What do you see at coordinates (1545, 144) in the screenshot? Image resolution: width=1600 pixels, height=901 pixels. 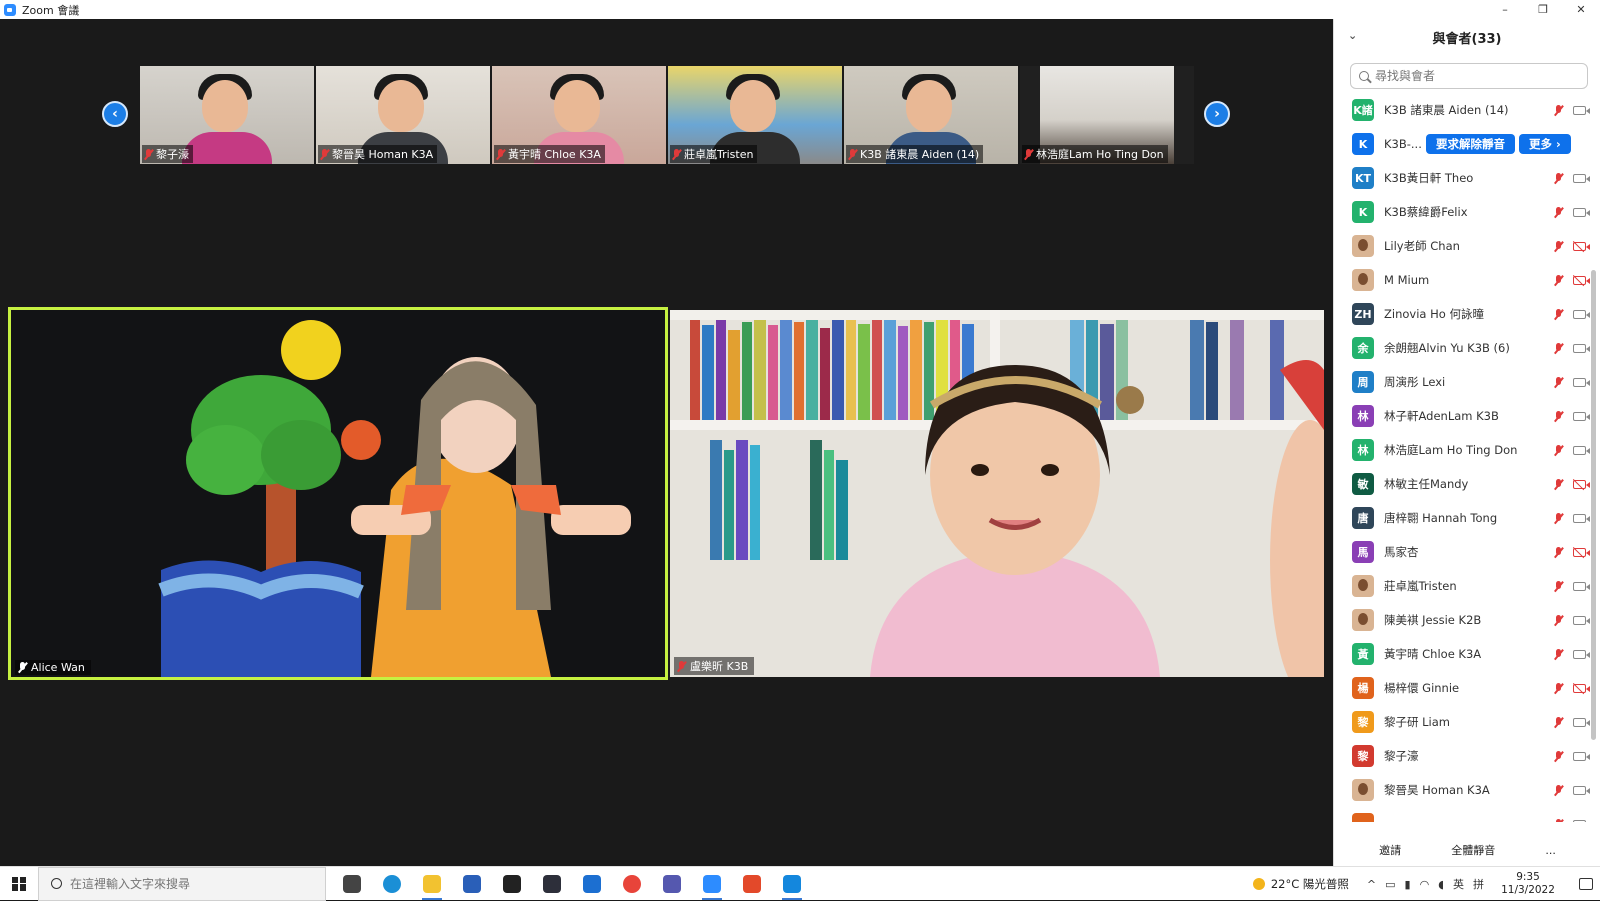 I see `participant-more-button: 更多 ›` at bounding box center [1545, 144].